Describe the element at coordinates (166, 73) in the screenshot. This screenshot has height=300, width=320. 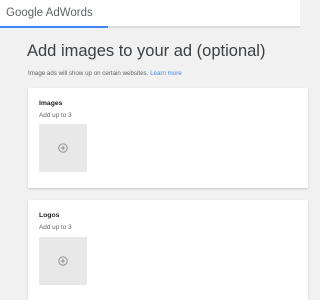
I see `learn-more-link: Learn more` at that location.